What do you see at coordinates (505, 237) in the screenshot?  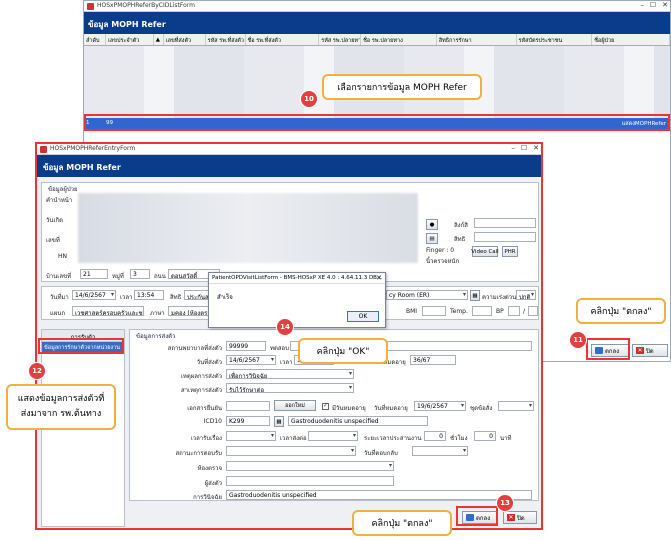 I see `right2-field` at bounding box center [505, 237].